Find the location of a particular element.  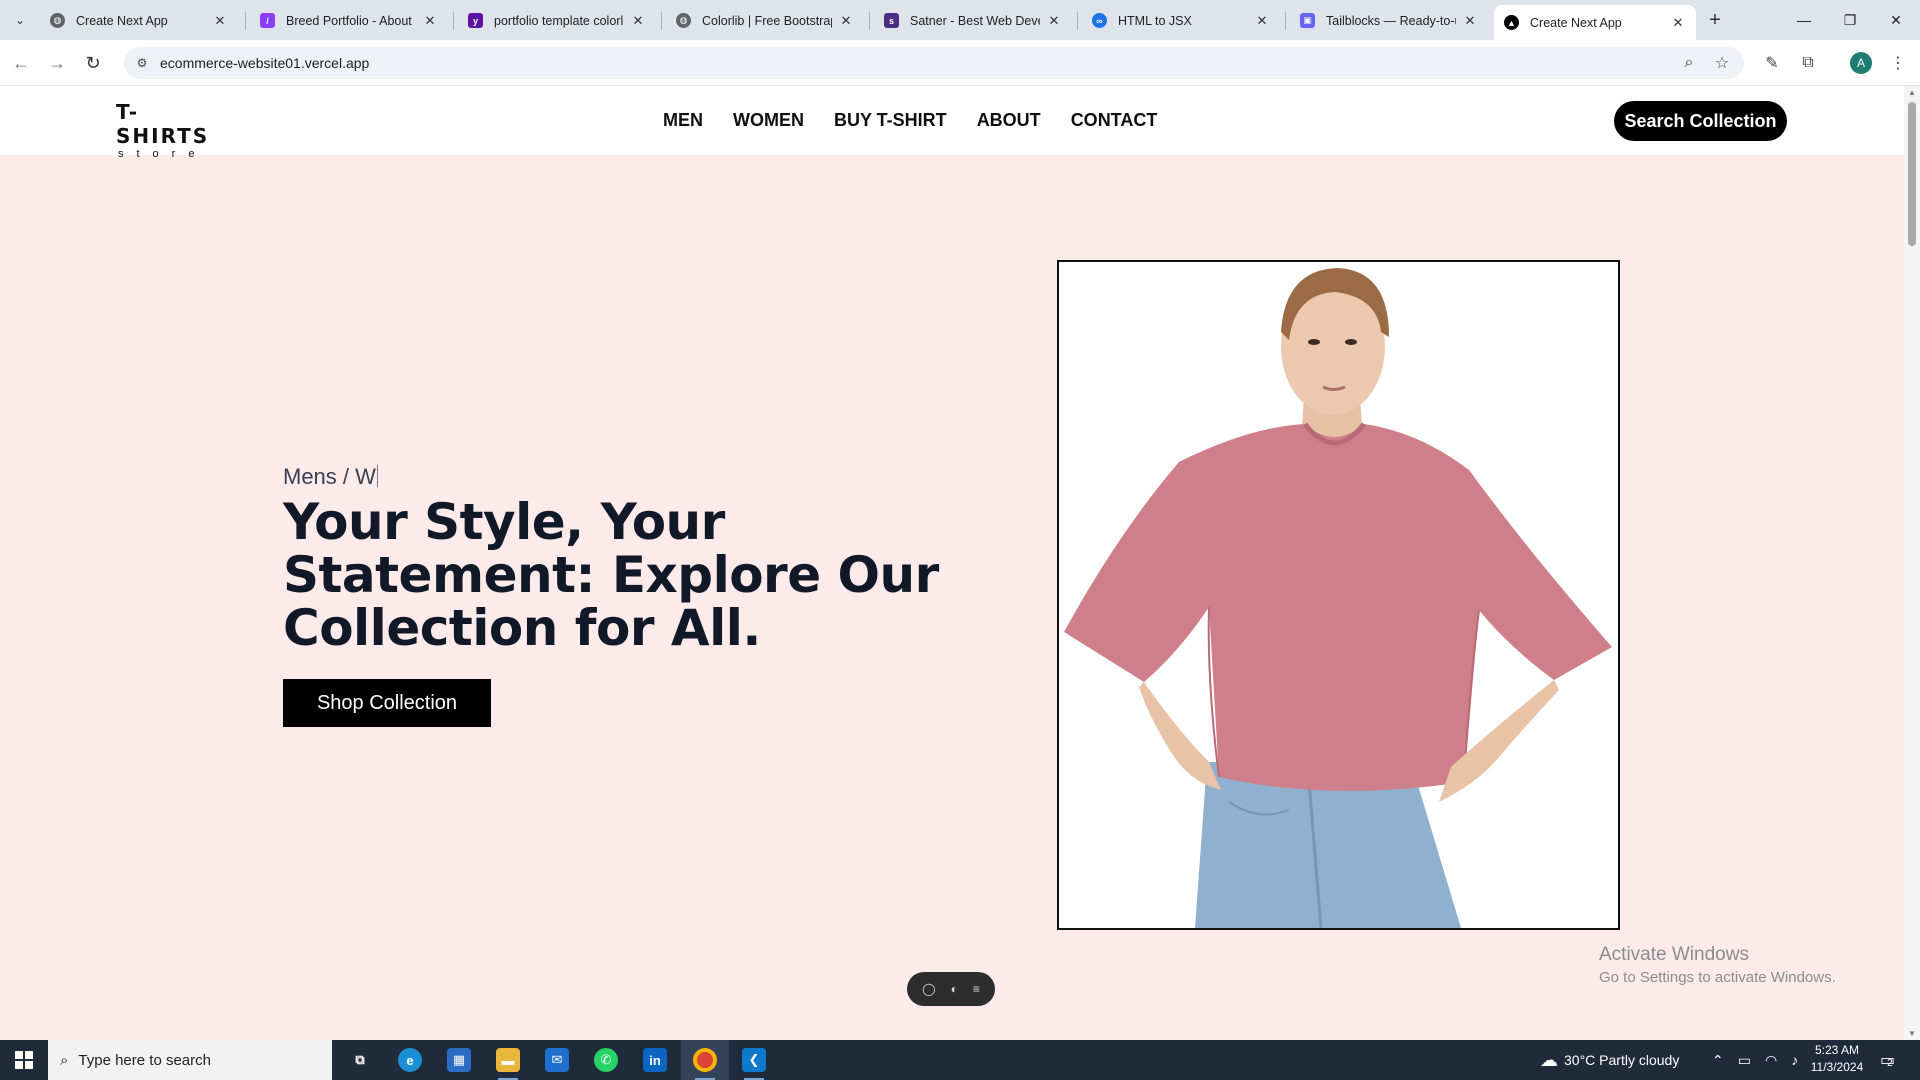

tab-title: Colorlib | Free Bootstrap W is located at coordinates (767, 20).